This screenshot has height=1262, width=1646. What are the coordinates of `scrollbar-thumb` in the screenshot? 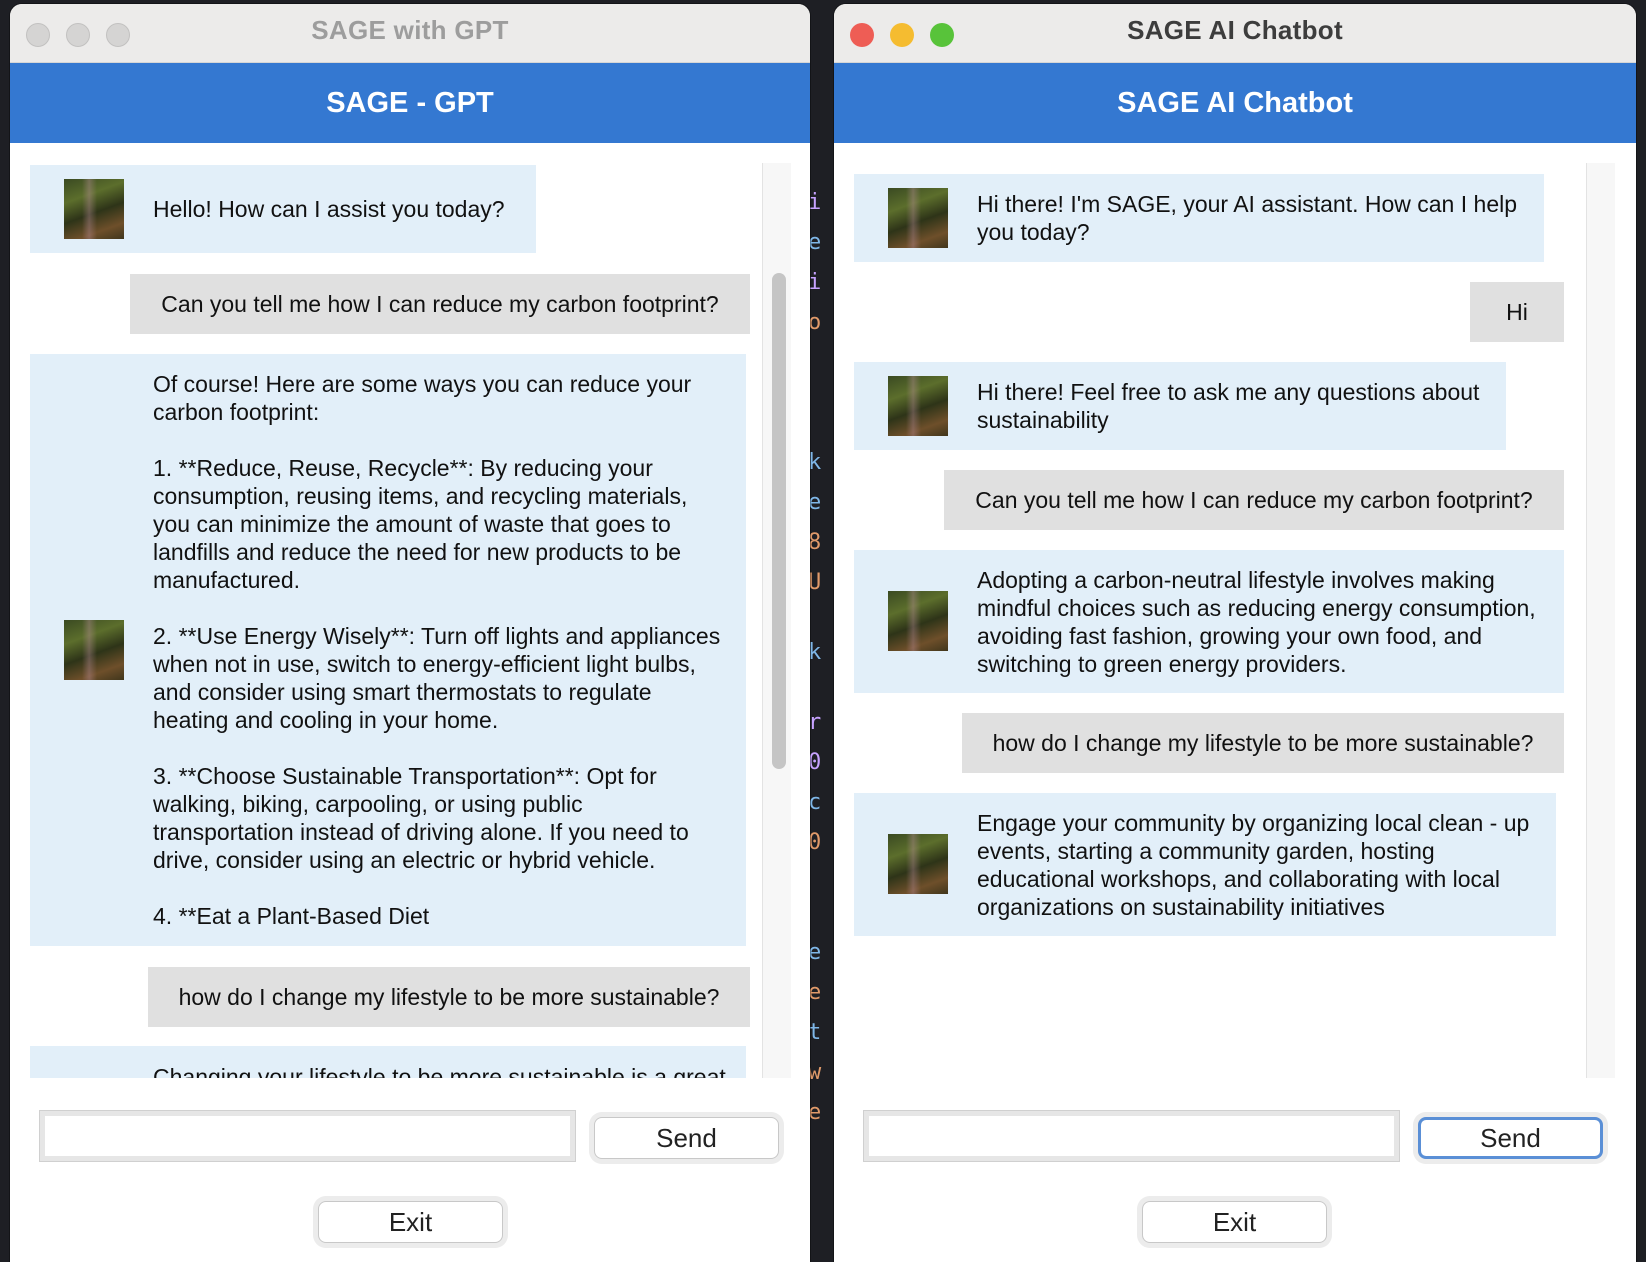 It's located at (779, 521).